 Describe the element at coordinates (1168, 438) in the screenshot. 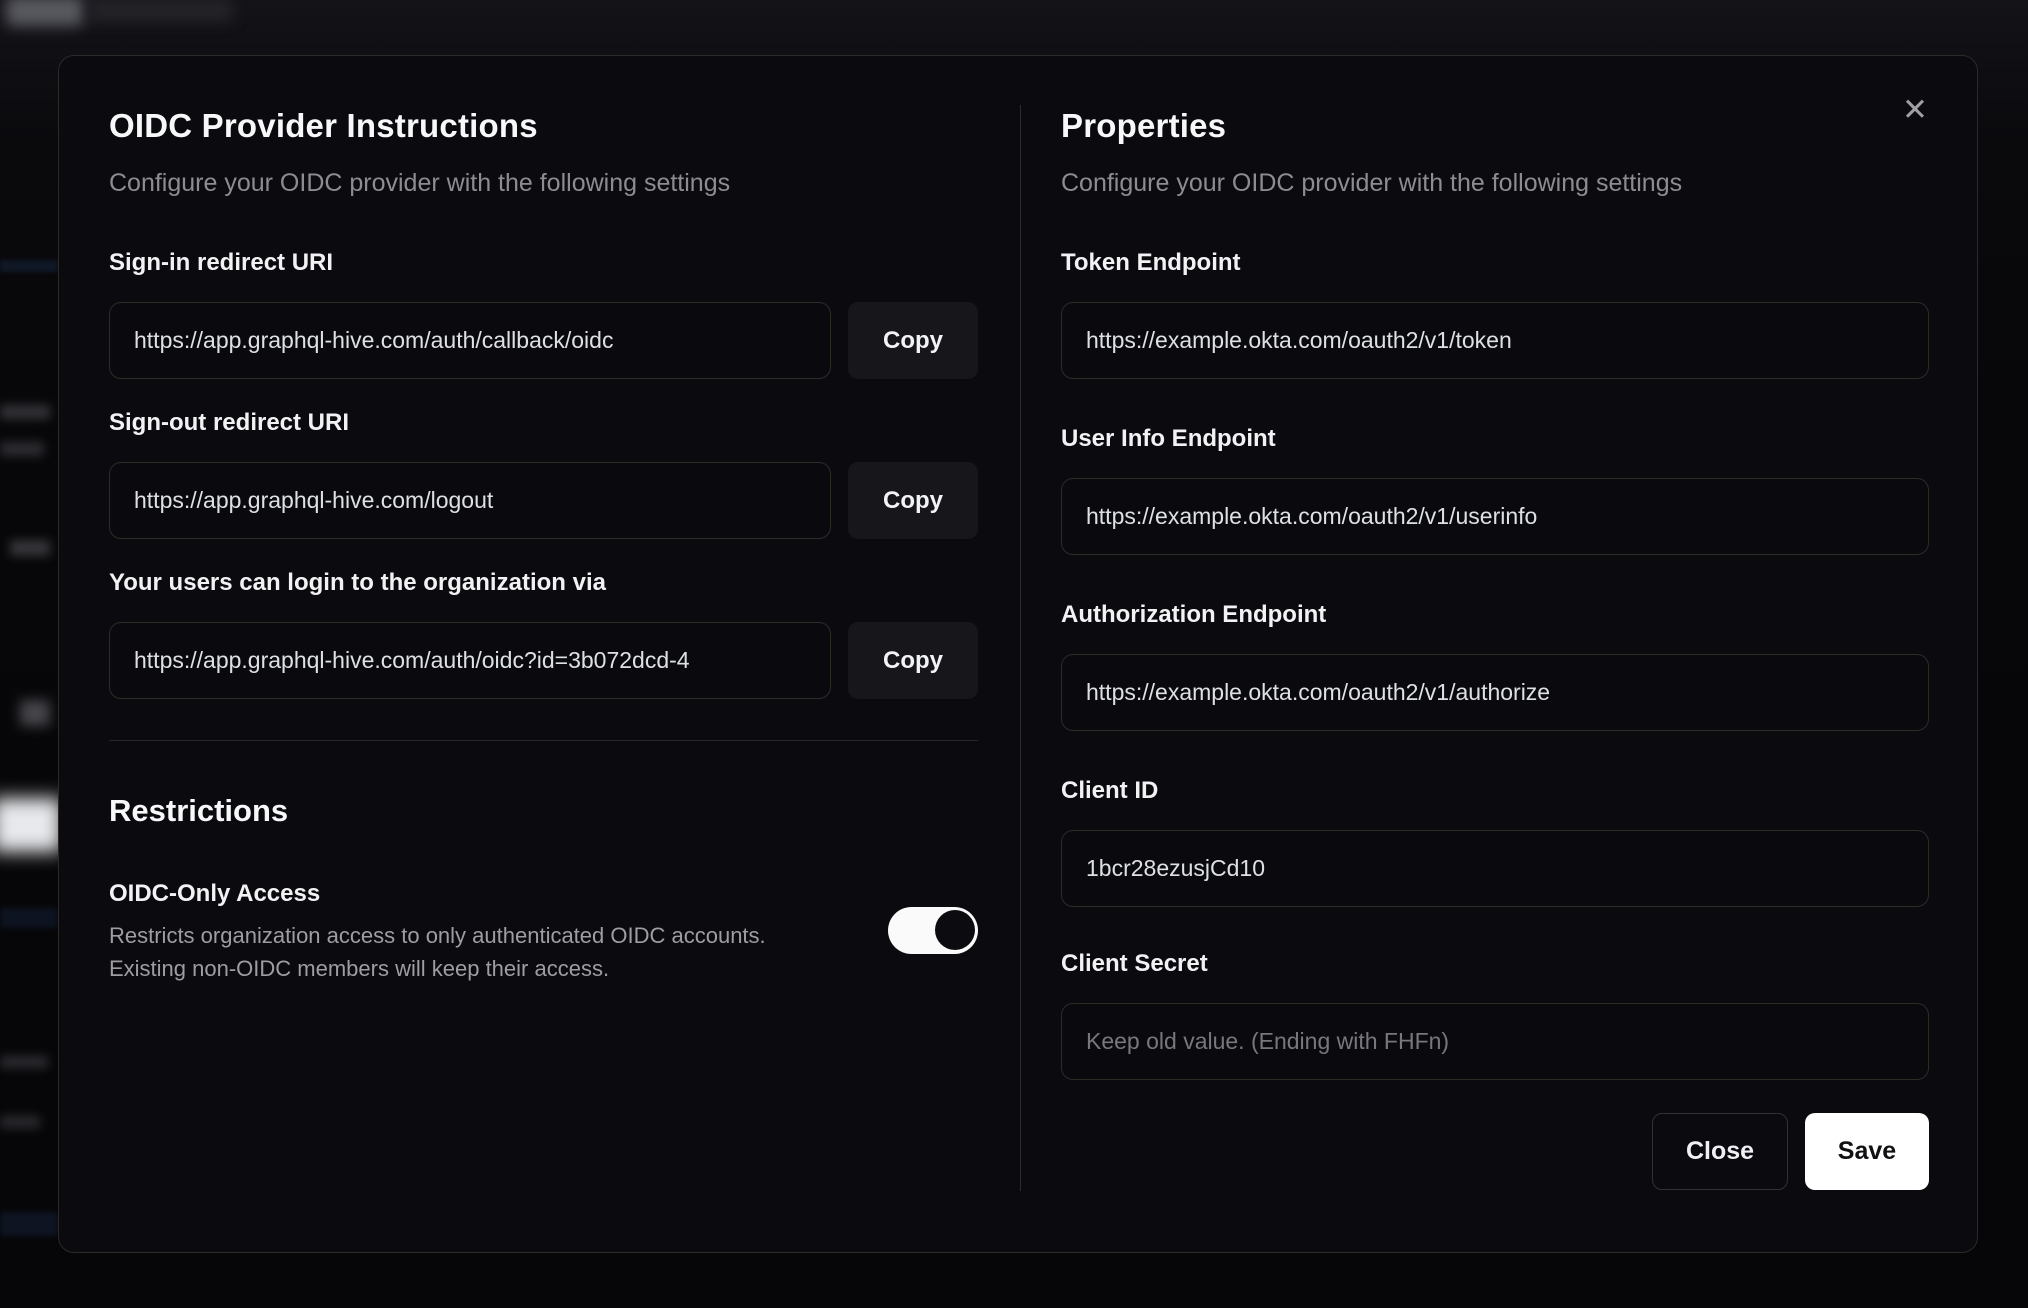

I see `user-info-endpoint-label: User Info Endpoint` at that location.